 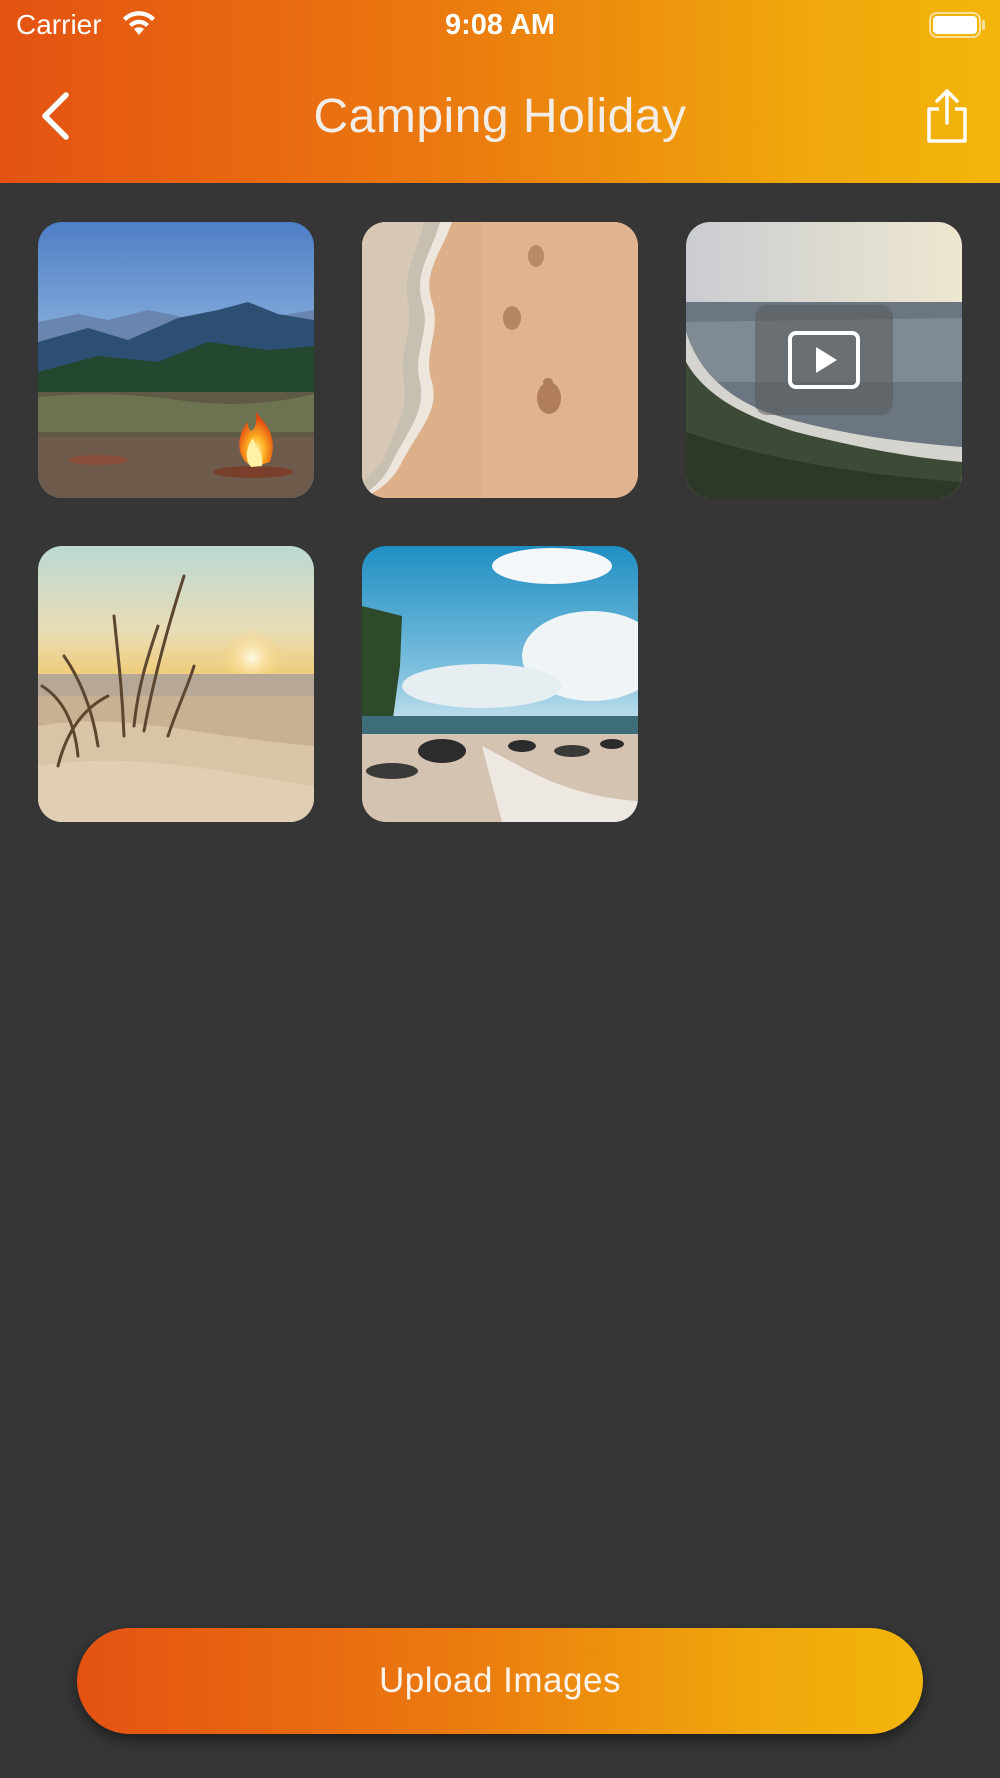 I want to click on play-icon, so click(x=824, y=360).